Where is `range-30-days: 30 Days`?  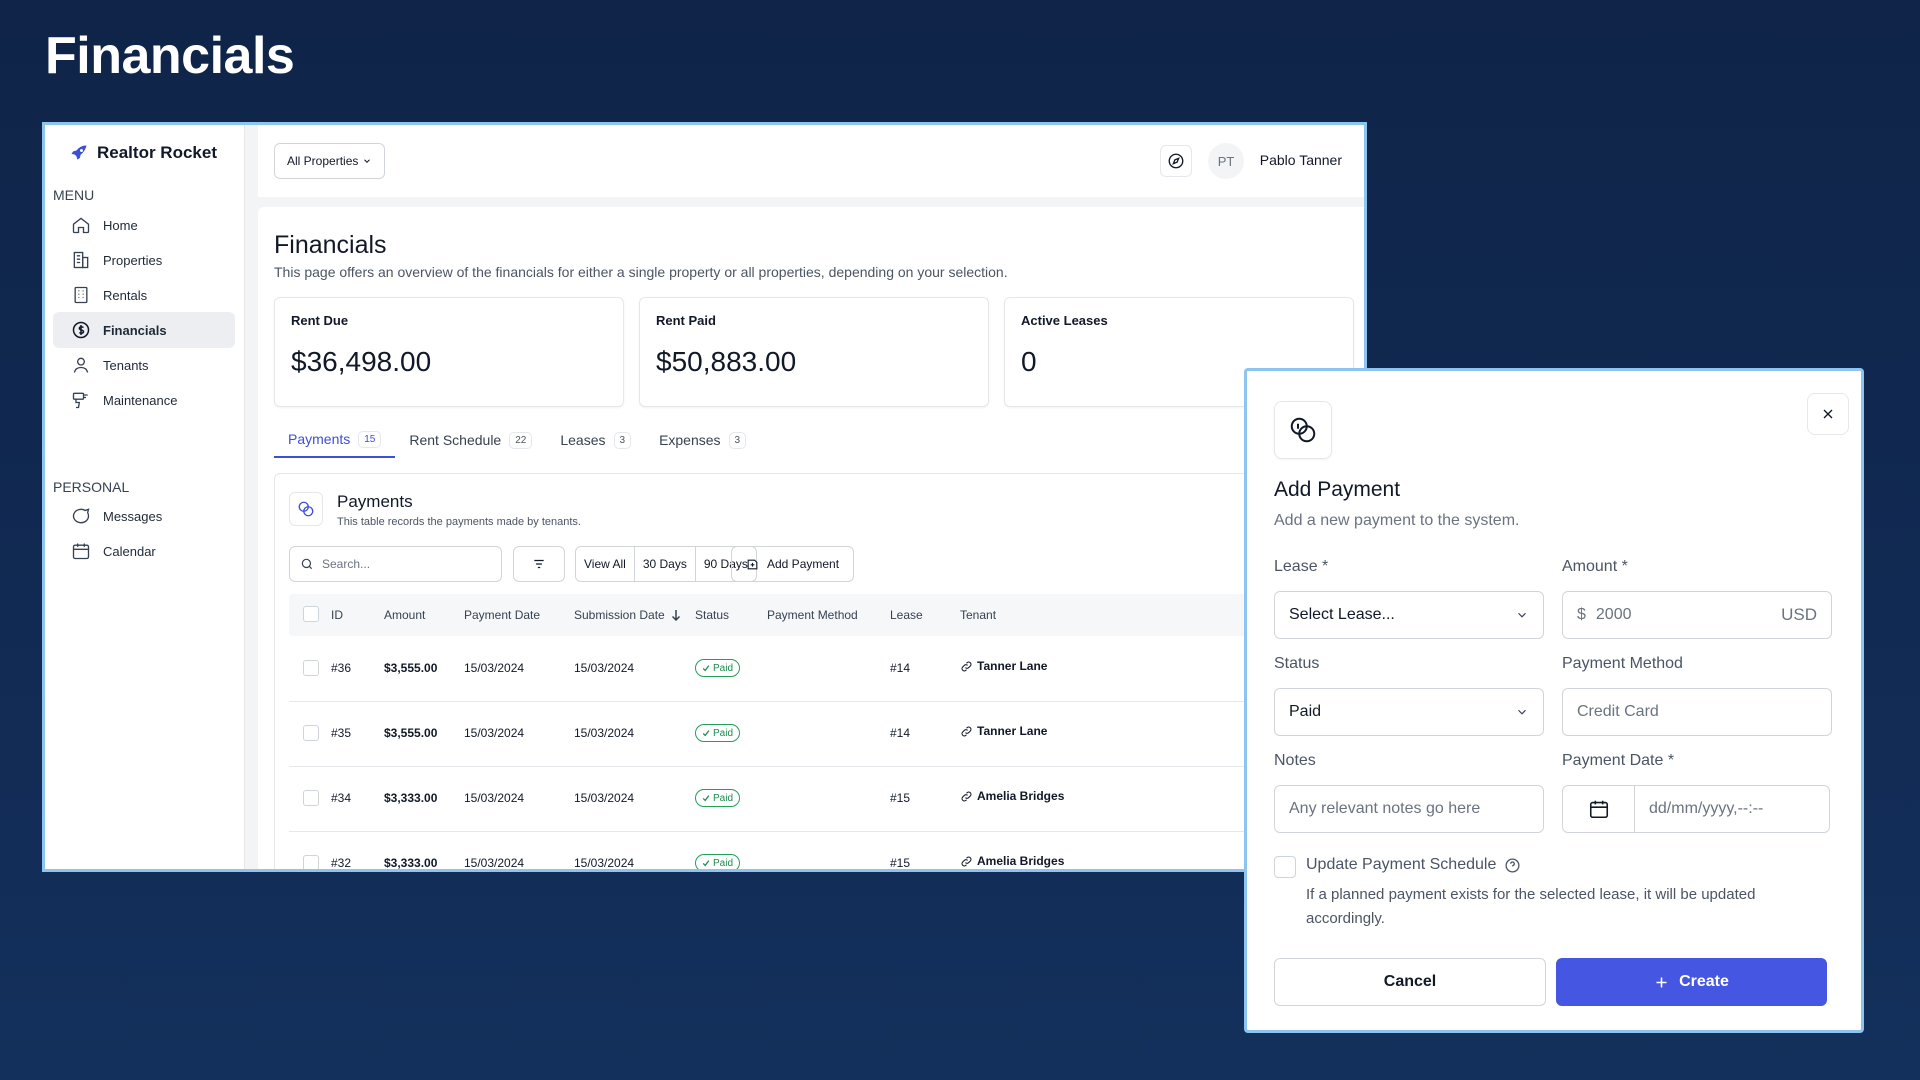 range-30-days: 30 Days is located at coordinates (665, 564).